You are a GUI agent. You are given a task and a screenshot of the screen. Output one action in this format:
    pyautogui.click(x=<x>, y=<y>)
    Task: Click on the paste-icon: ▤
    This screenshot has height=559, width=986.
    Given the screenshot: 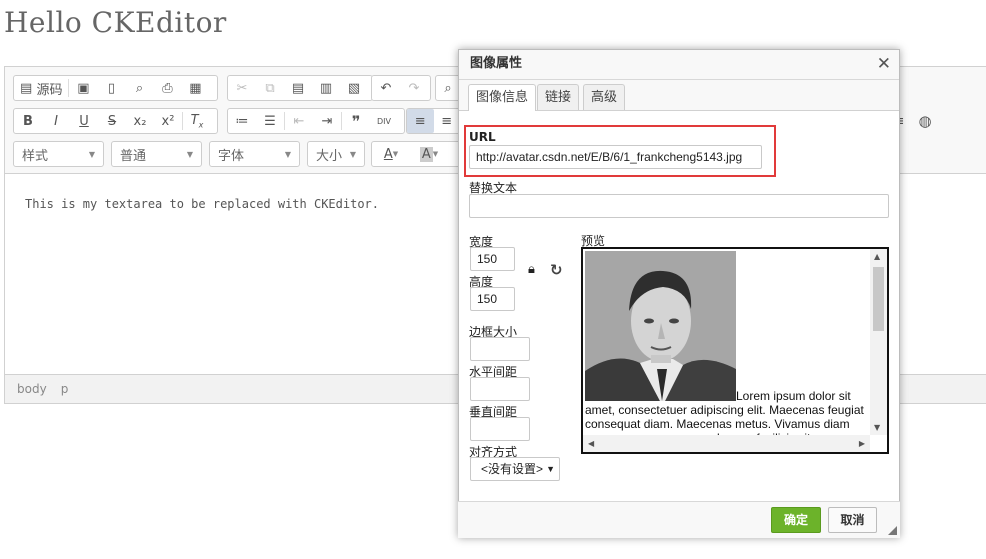 What is the action you would take?
    pyautogui.click(x=298, y=88)
    